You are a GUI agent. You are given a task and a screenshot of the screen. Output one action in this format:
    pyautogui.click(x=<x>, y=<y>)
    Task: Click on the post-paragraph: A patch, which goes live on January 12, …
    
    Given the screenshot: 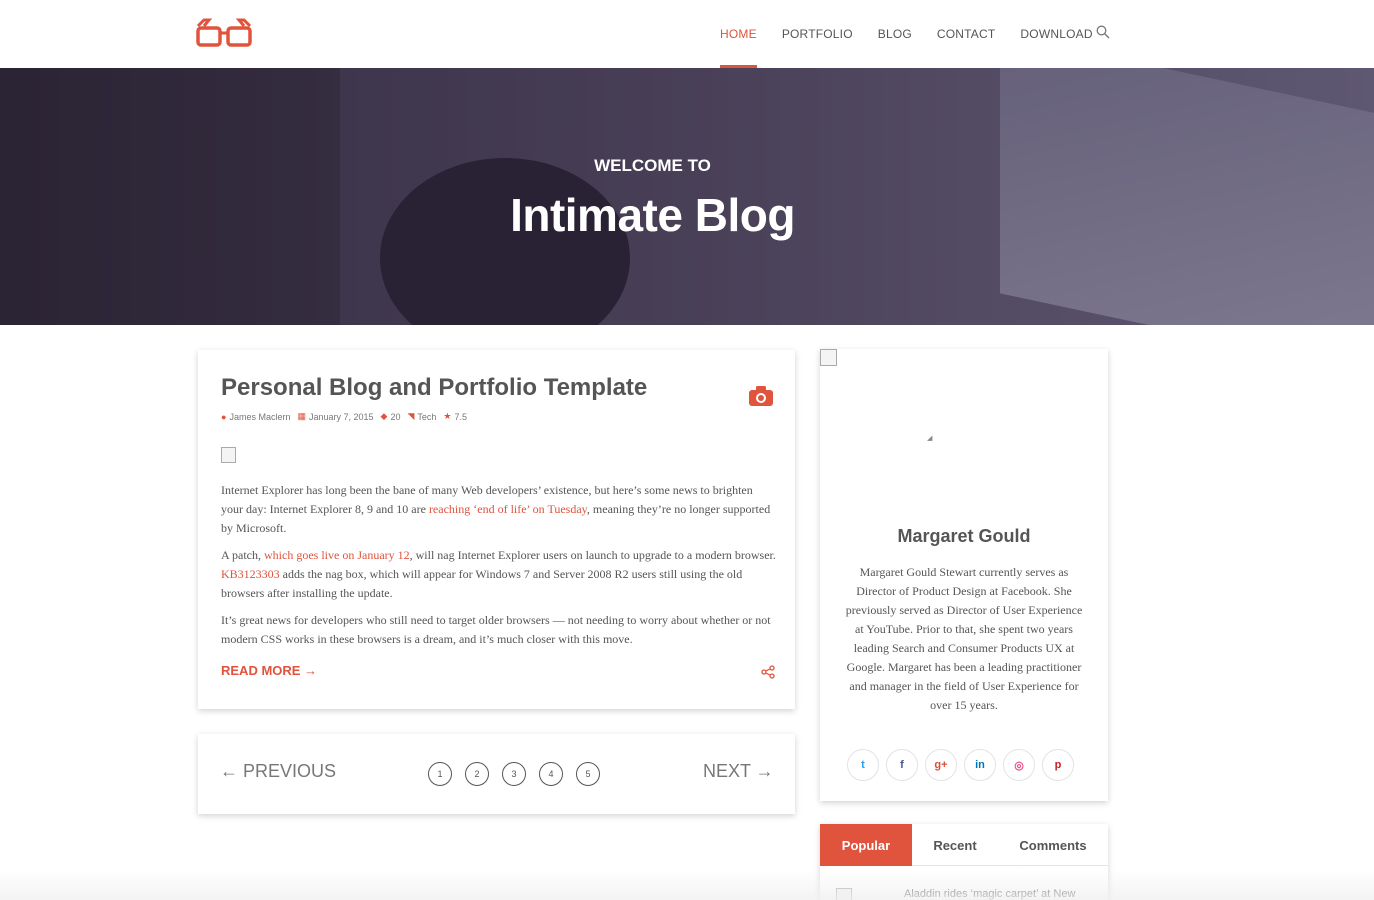 What is the action you would take?
    pyautogui.click(x=498, y=574)
    